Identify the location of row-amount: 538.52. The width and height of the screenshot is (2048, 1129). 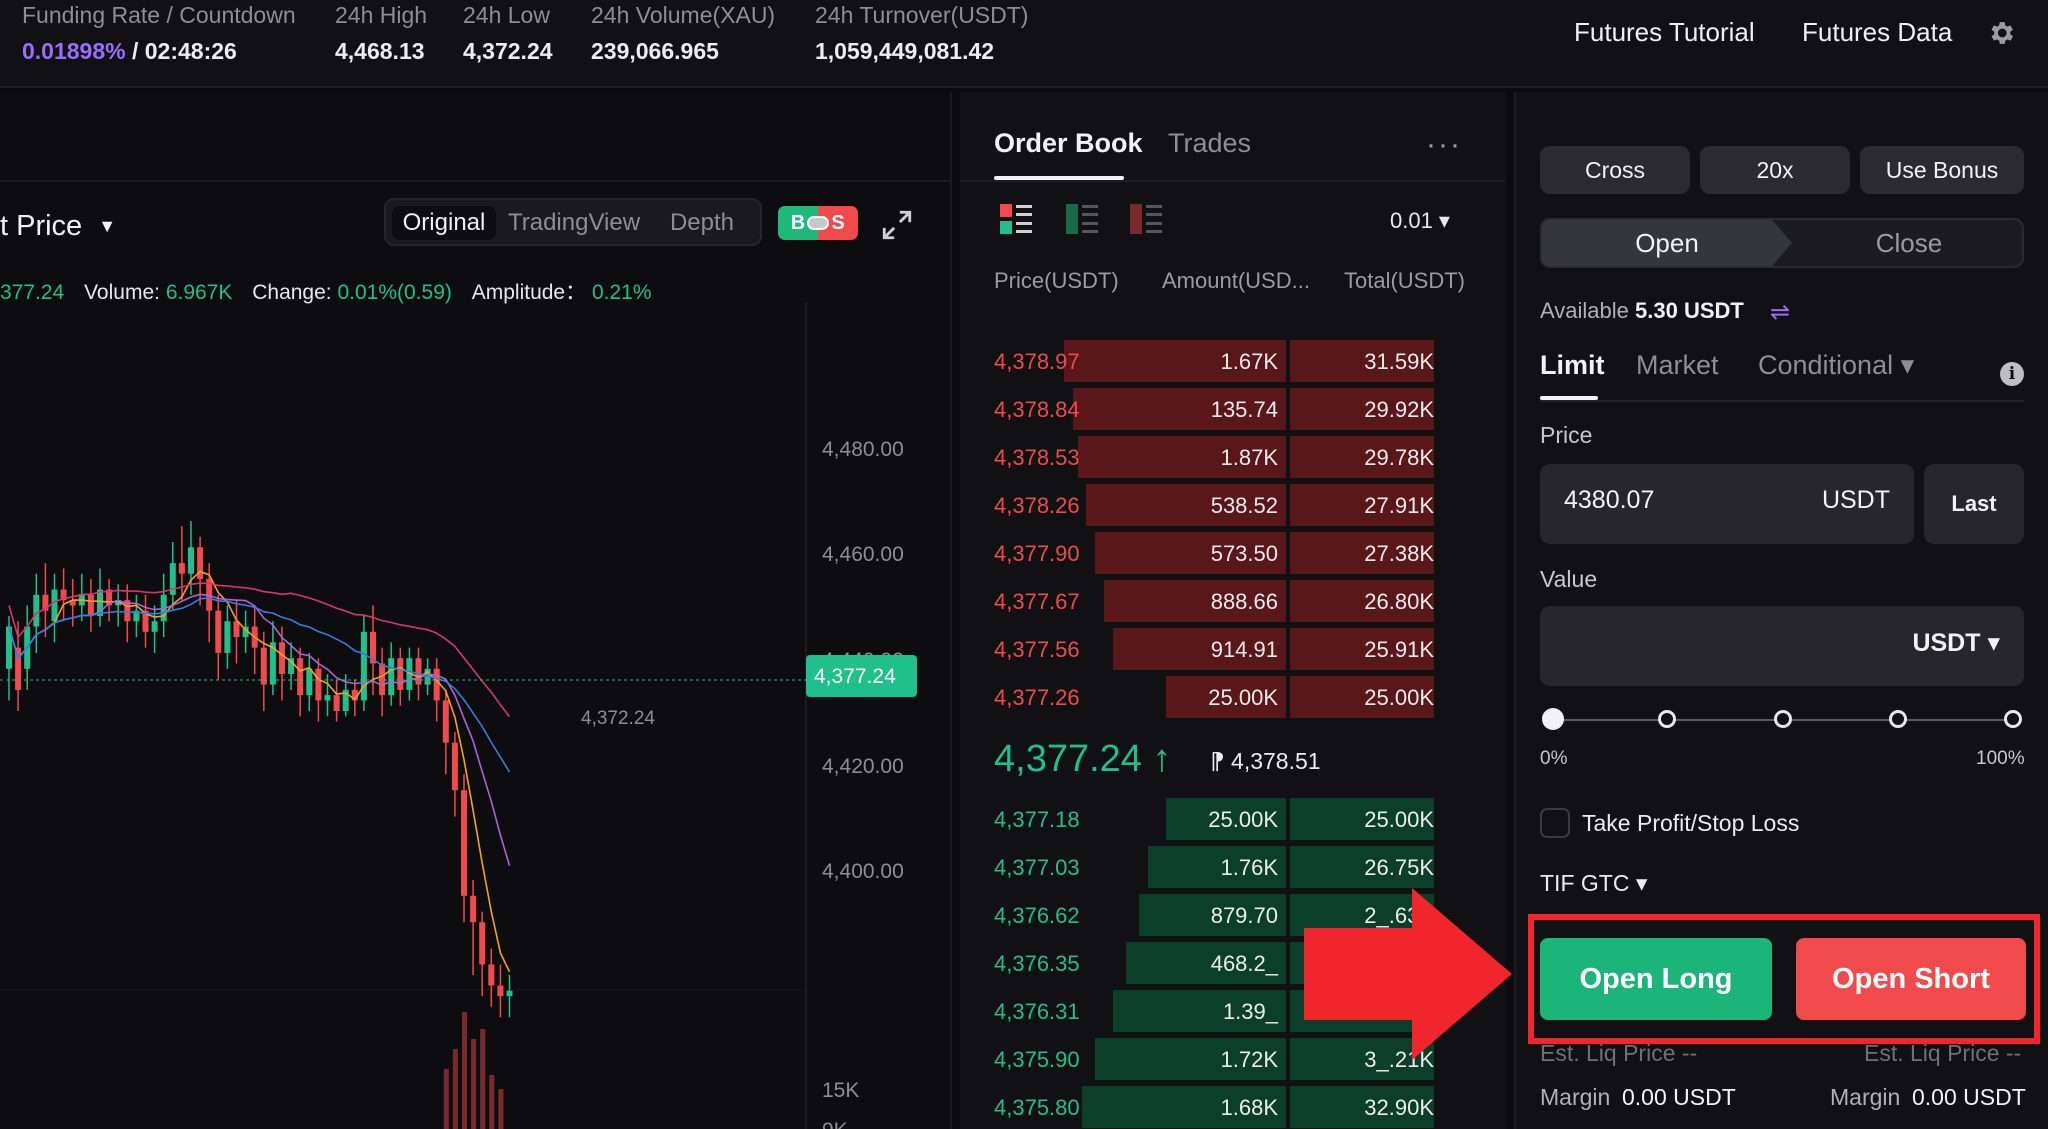
(1244, 505).